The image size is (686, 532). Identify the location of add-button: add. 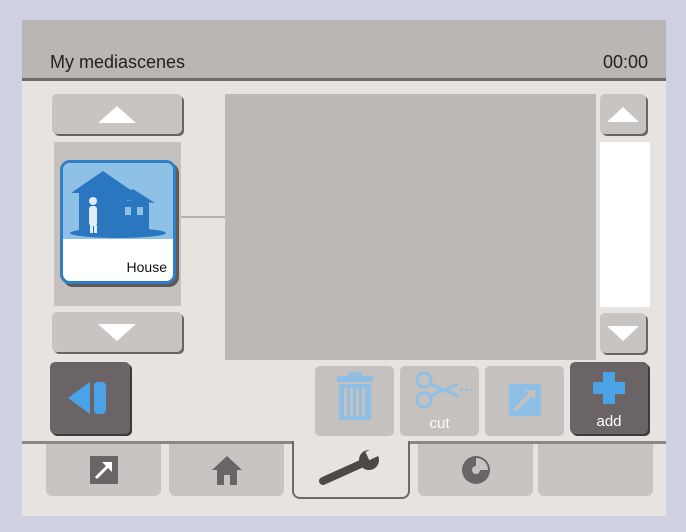
(609, 398).